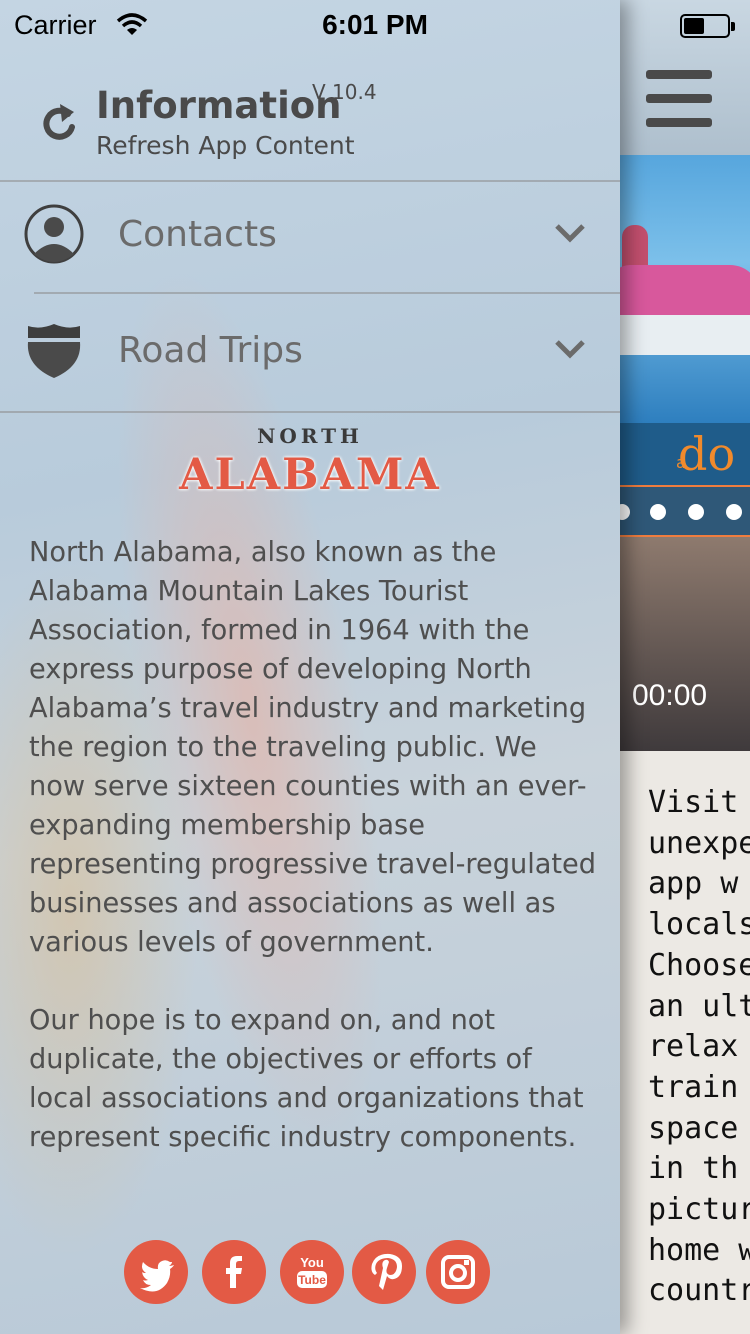  I want to click on video-player: 00:00, so click(685, 644).